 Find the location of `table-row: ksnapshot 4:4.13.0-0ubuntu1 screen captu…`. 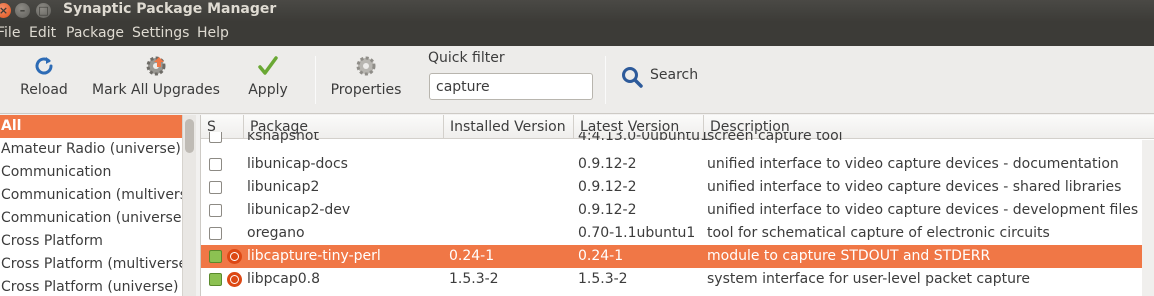

table-row: ksnapshot 4:4.13.0-0ubuntu1 screen captu… is located at coordinates (677, 140).